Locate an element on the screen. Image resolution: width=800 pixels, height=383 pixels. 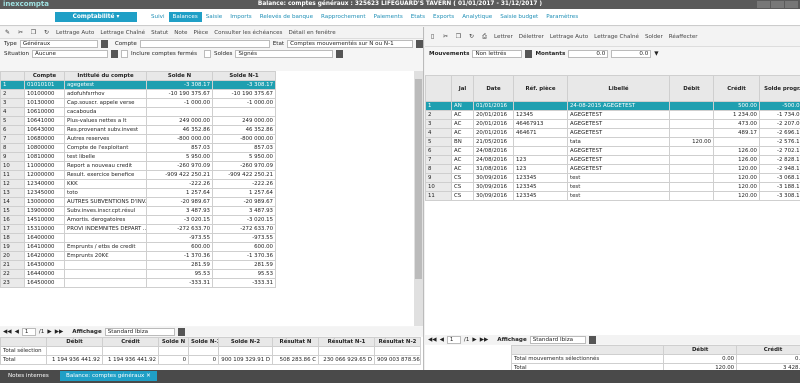
minimize-icon is located at coordinates (763, 4).